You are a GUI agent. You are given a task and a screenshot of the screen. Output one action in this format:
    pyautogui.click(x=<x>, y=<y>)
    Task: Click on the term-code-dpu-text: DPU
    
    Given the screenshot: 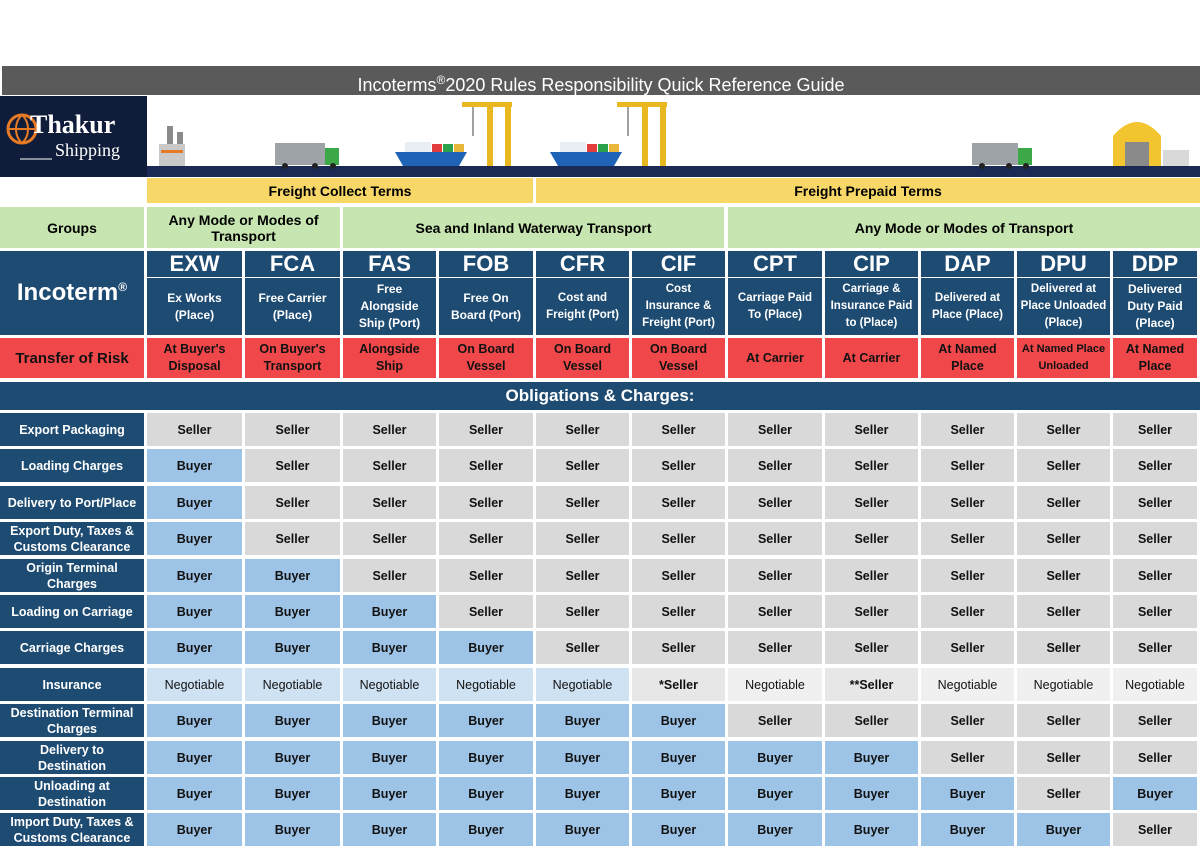 What is the action you would take?
    pyautogui.click(x=1063, y=263)
    